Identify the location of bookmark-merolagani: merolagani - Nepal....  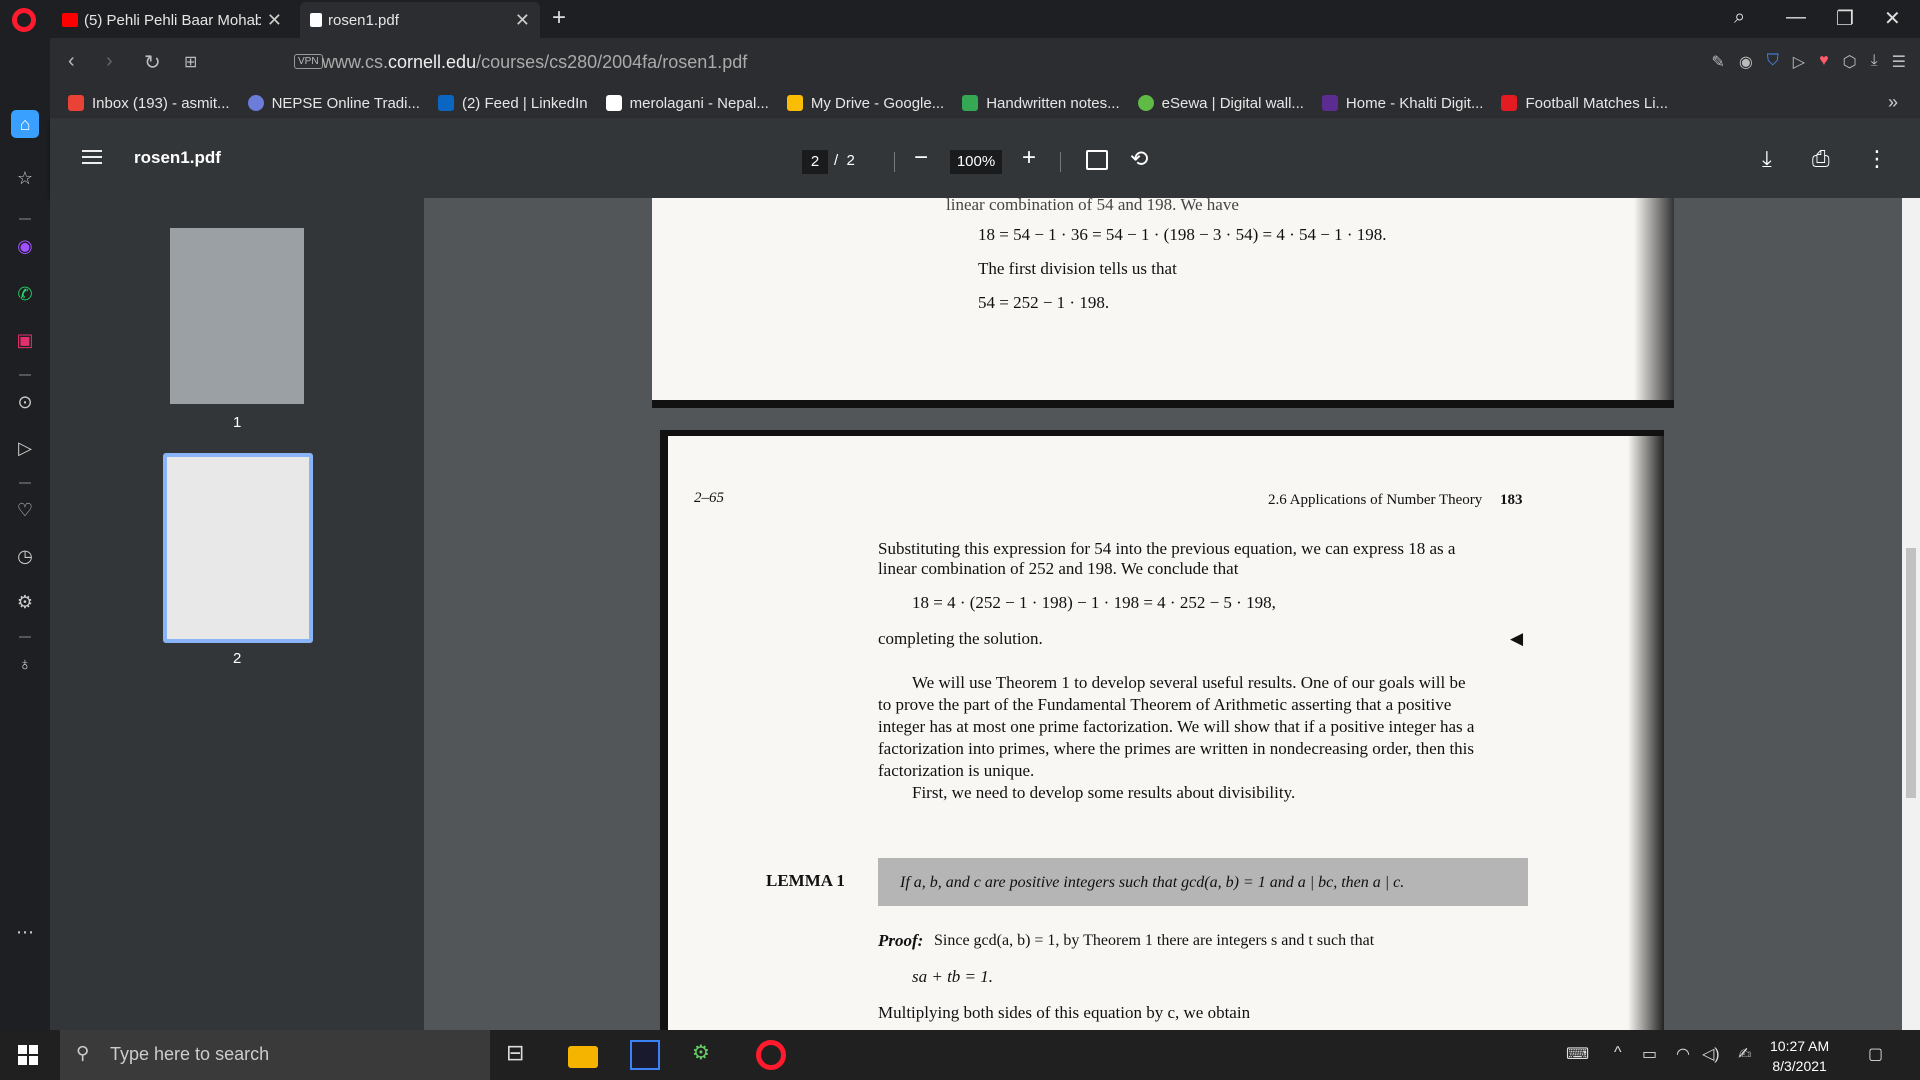
(687, 103).